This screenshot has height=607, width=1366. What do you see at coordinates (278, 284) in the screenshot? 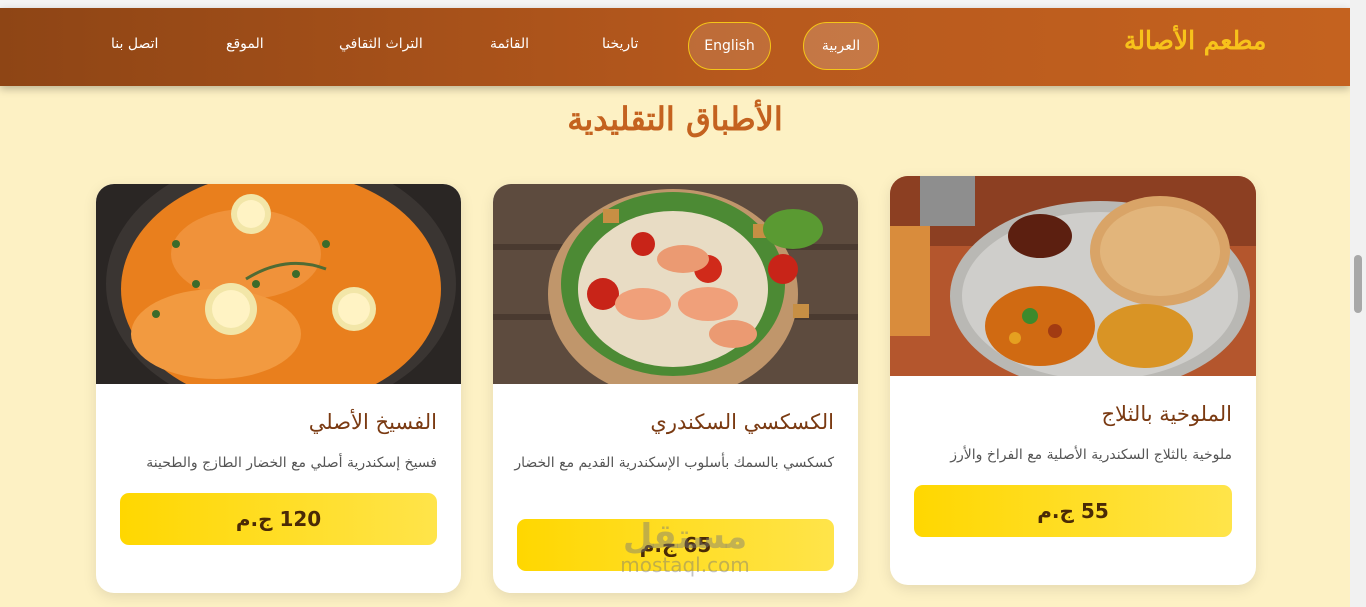
I see `fish-curry-image` at bounding box center [278, 284].